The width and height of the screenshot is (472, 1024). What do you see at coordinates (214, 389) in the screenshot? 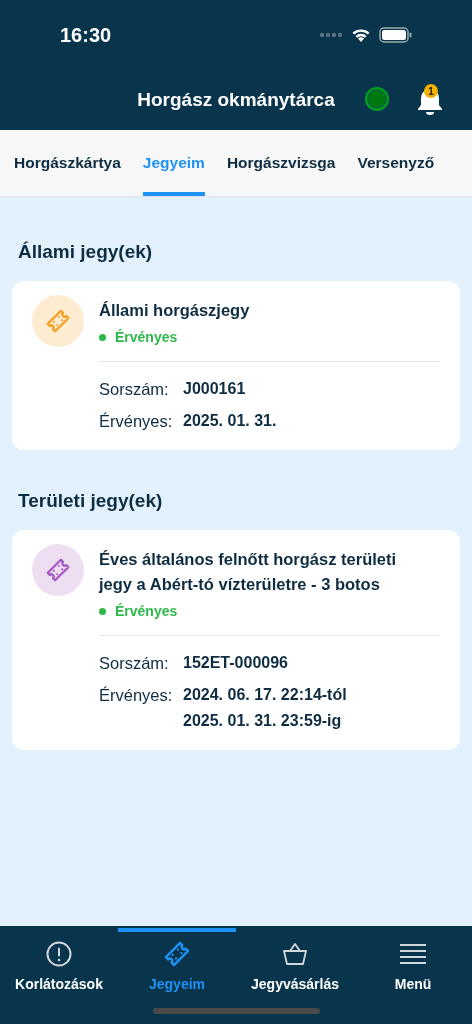
I see `field-value: J000161` at bounding box center [214, 389].